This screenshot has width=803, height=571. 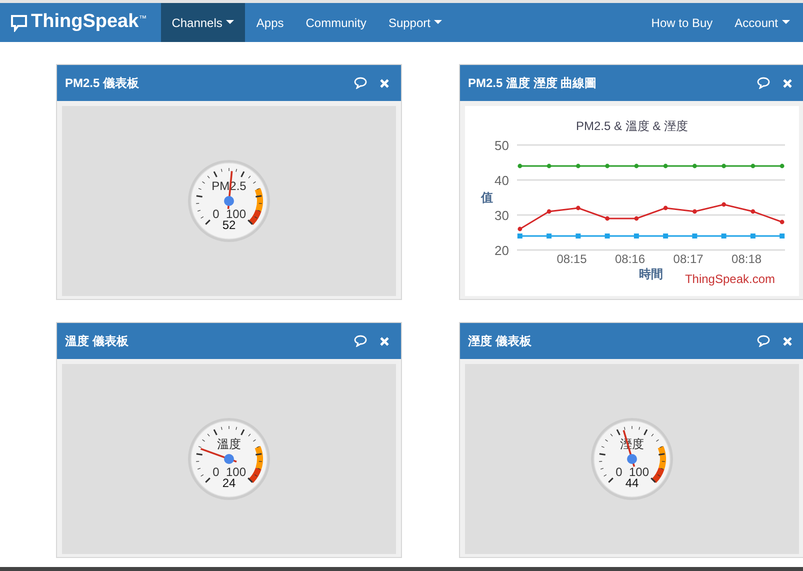 What do you see at coordinates (688, 259) in the screenshot?
I see `x-tick-label: 08:17` at bounding box center [688, 259].